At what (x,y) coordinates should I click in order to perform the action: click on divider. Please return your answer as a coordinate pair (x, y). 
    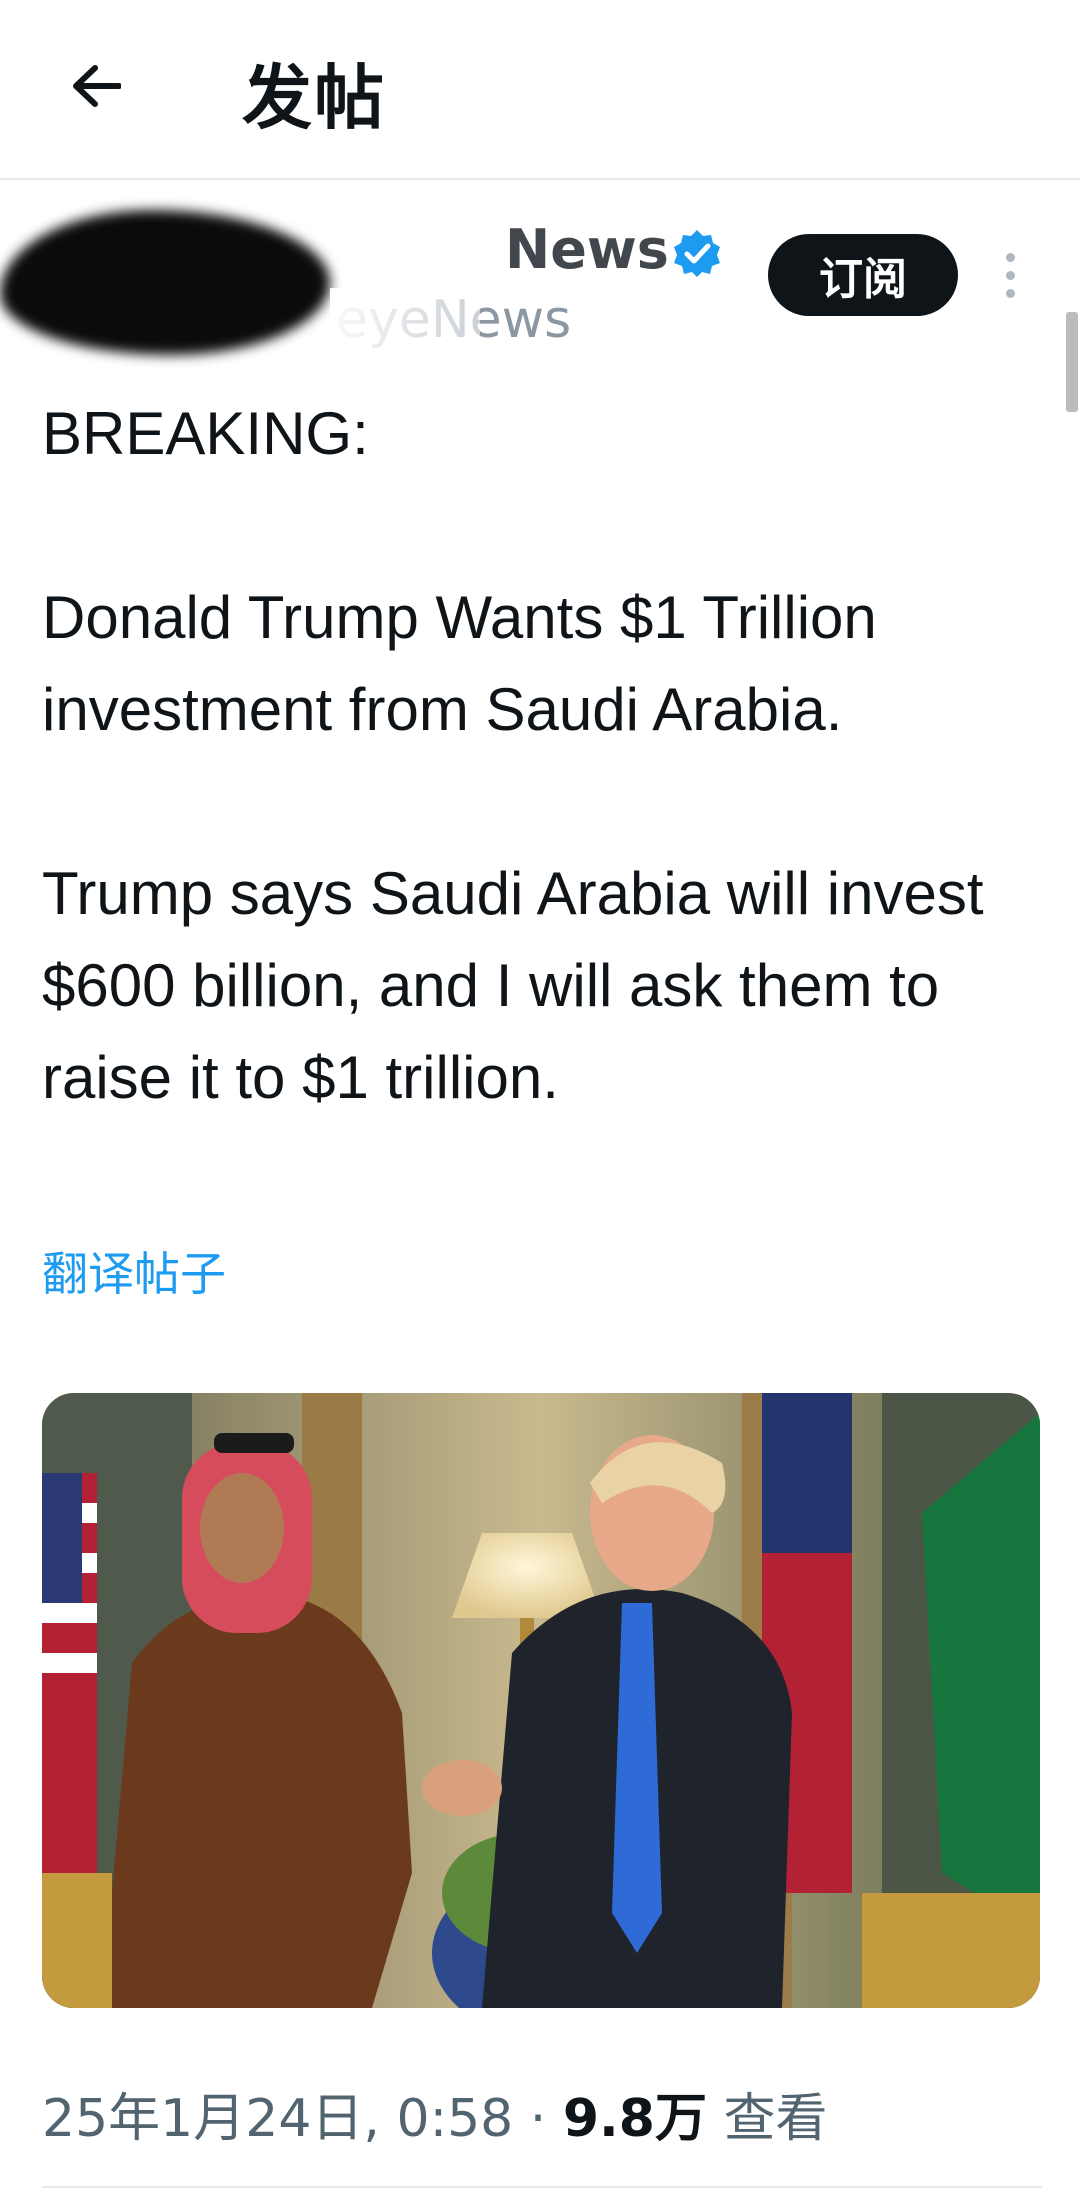
    Looking at the image, I should click on (542, 2187).